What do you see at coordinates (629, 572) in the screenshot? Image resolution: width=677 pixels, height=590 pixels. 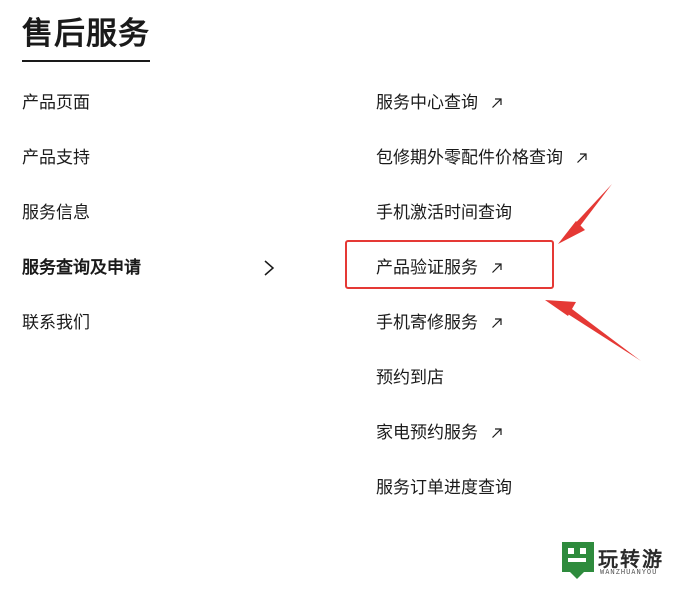 I see `watermark-subtext: WANZHUANYOU` at bounding box center [629, 572].